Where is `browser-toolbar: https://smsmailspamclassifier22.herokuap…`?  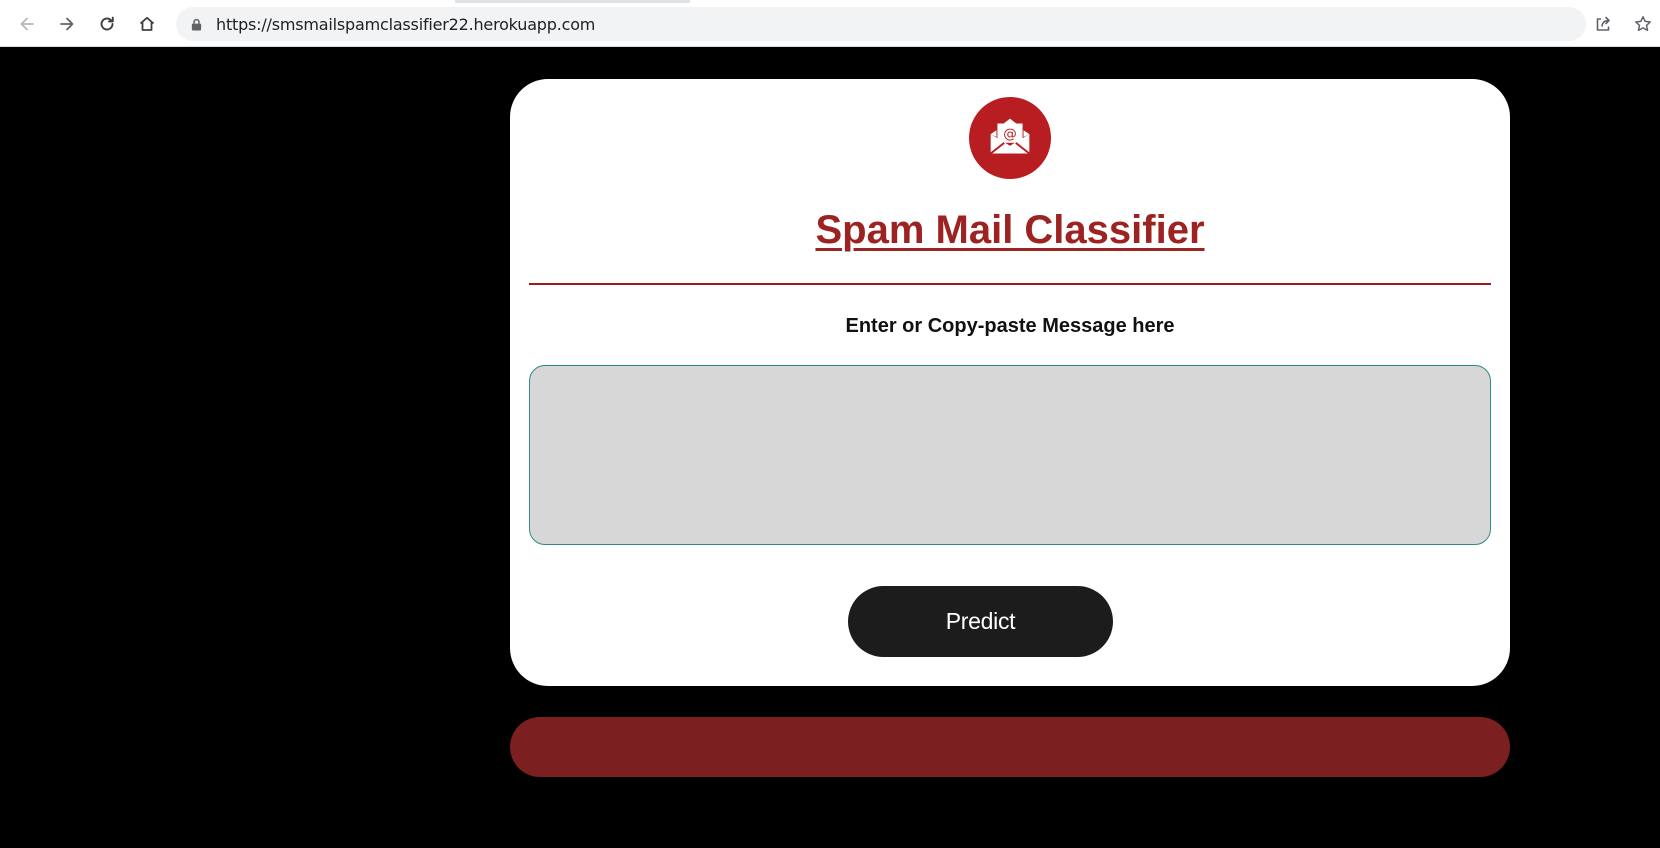 browser-toolbar: https://smsmailspamclassifier22.herokuap… is located at coordinates (830, 23).